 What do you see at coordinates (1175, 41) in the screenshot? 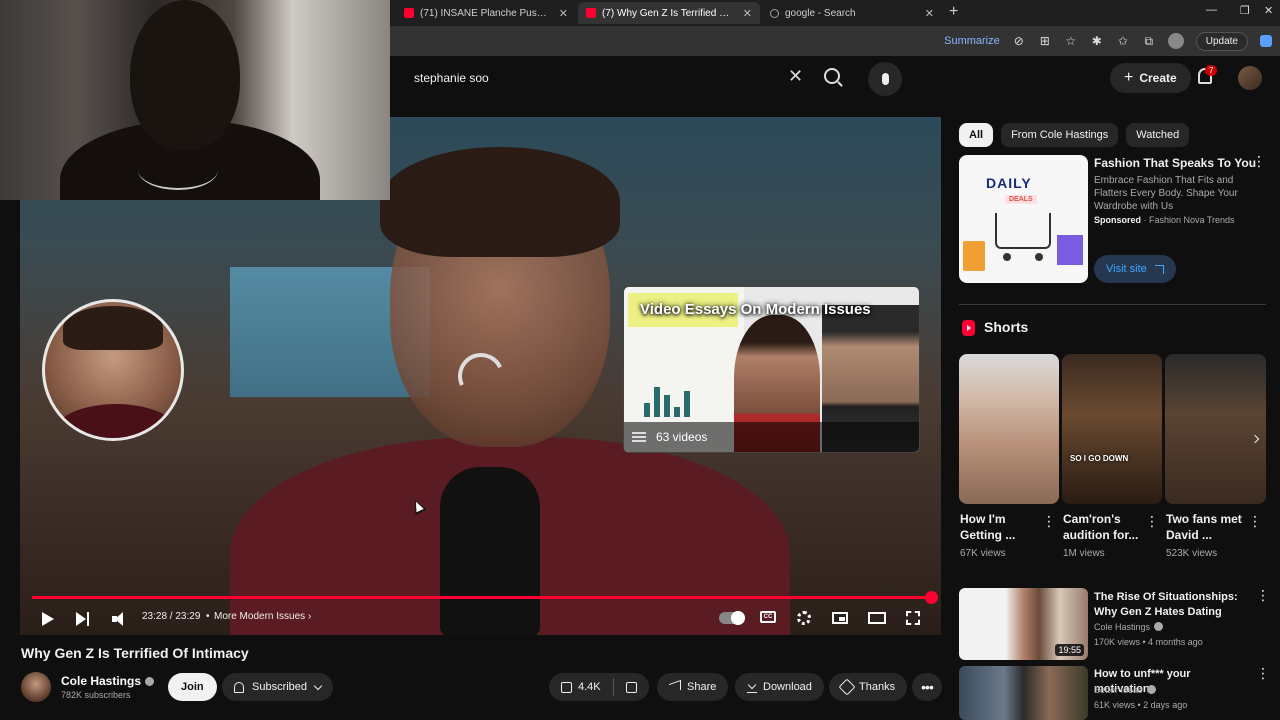
I see `profile-avatar` at bounding box center [1175, 41].